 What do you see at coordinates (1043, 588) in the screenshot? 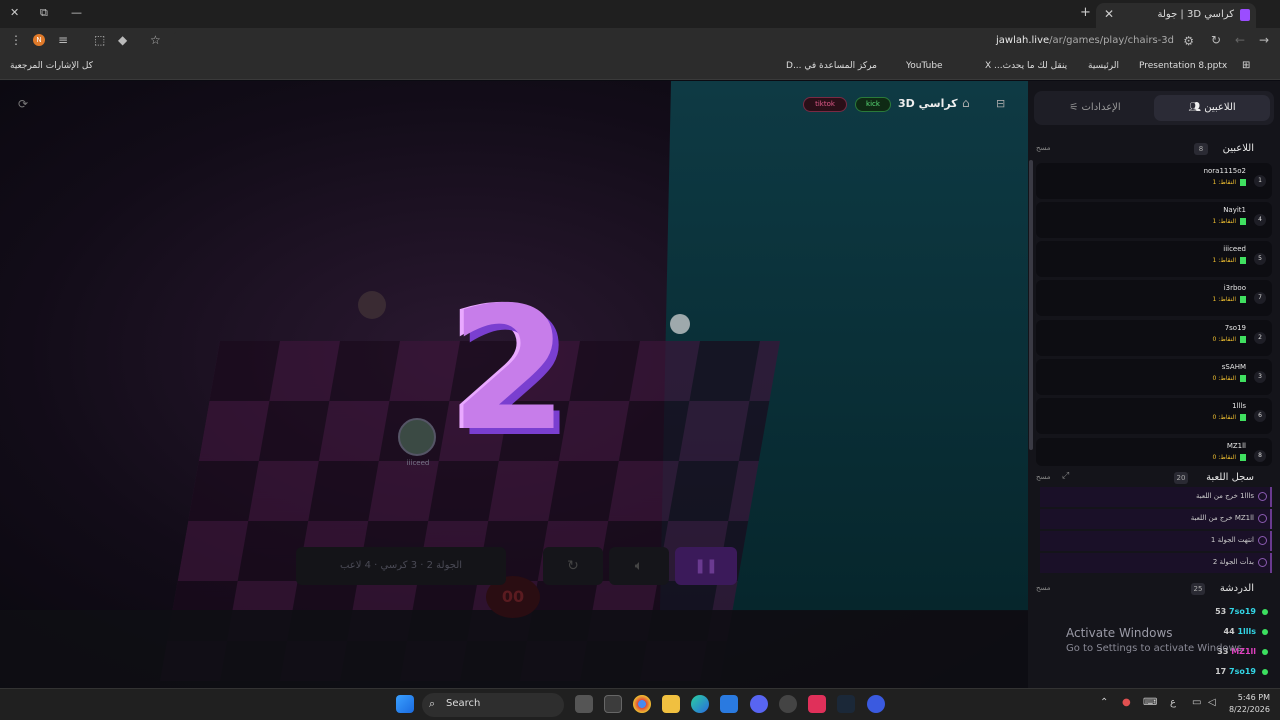
I see `clear-chat-button: مسح` at bounding box center [1043, 588].